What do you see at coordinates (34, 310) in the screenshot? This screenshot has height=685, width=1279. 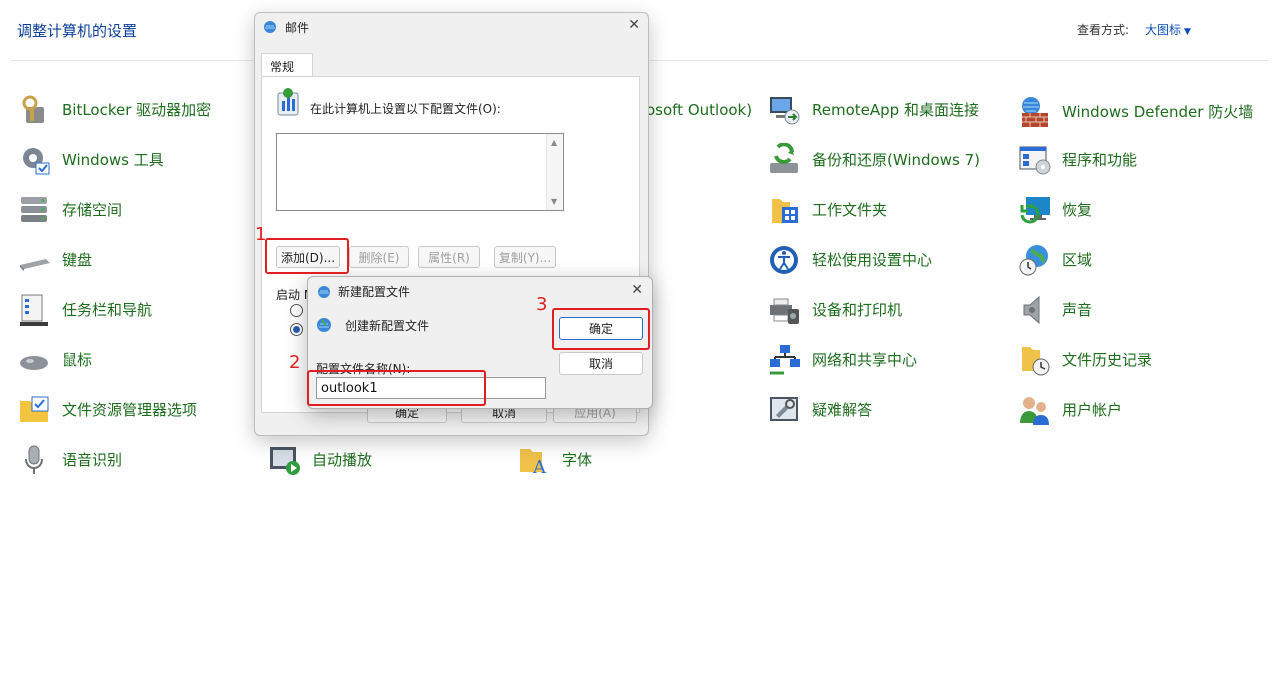 I see `taskbar-icon` at bounding box center [34, 310].